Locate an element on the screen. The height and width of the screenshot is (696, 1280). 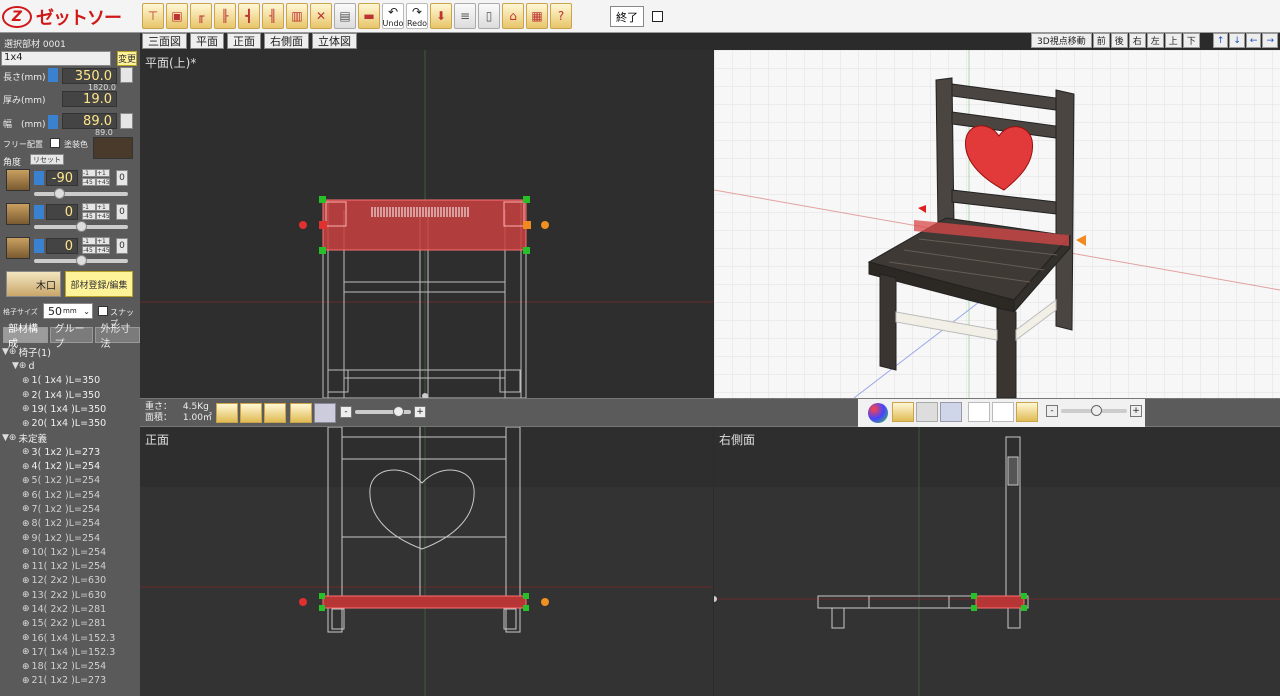
nav-front-button: 前 is located at coordinates (1101, 40).